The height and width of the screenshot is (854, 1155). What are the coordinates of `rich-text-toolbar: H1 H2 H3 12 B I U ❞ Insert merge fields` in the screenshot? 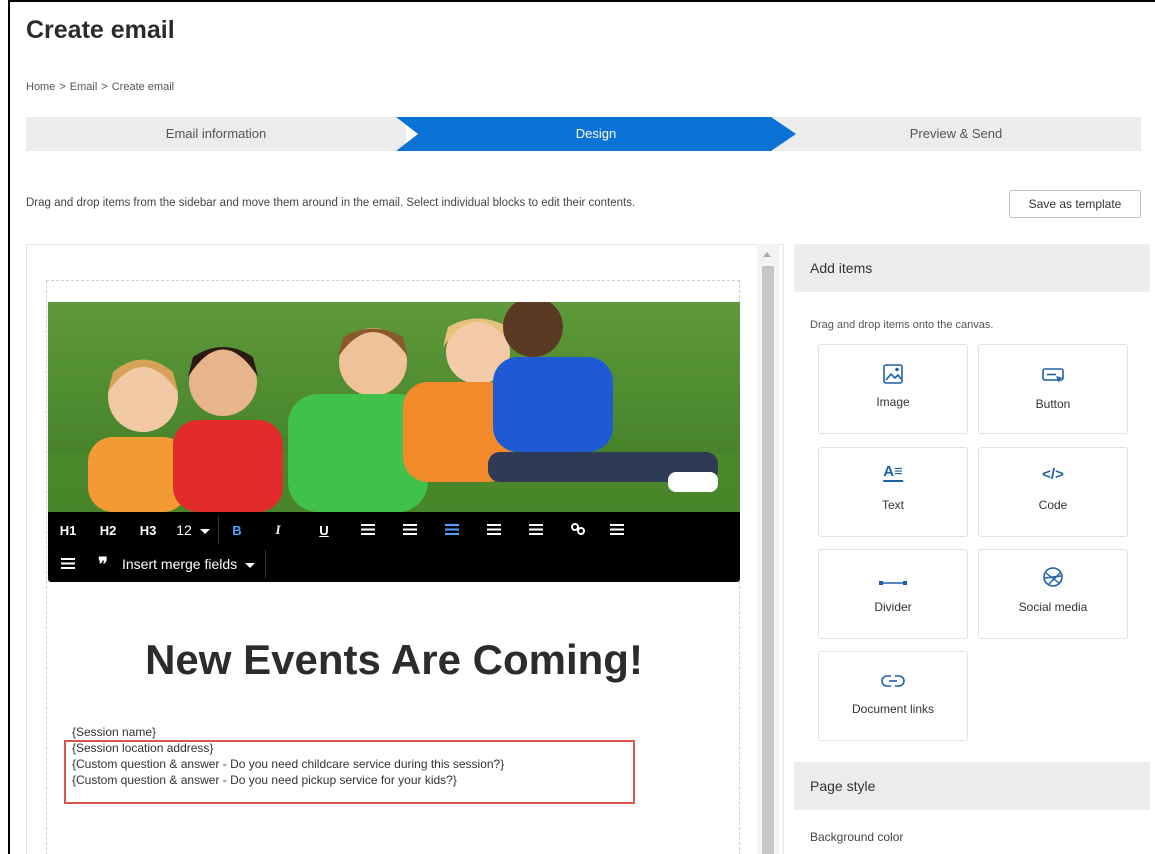 It's located at (394, 547).